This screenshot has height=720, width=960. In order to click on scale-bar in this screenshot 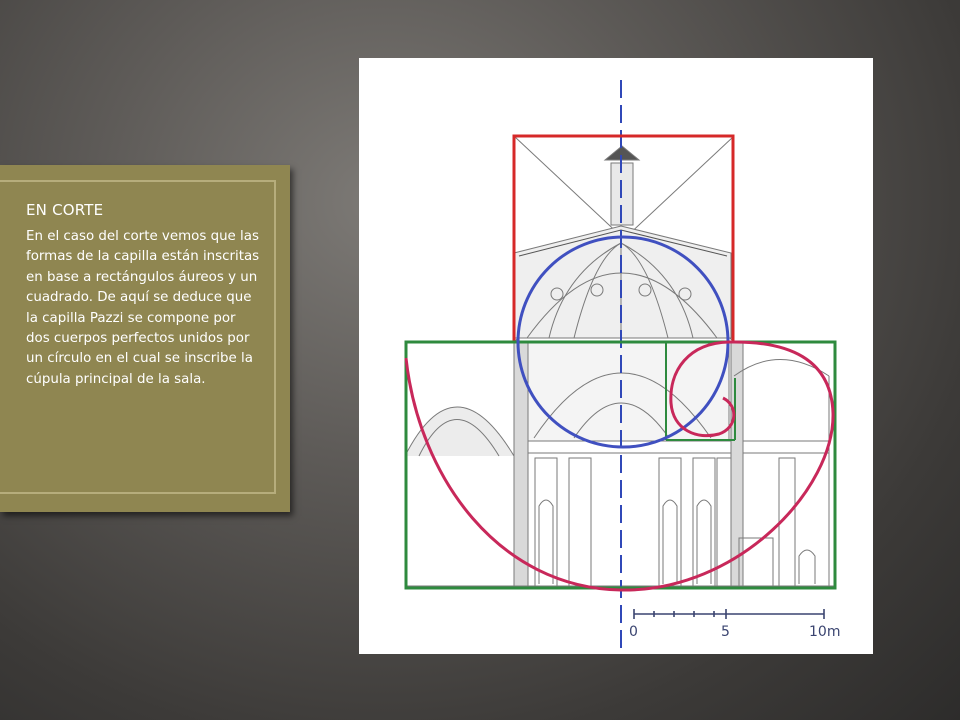, I will do `click(729, 614)`.